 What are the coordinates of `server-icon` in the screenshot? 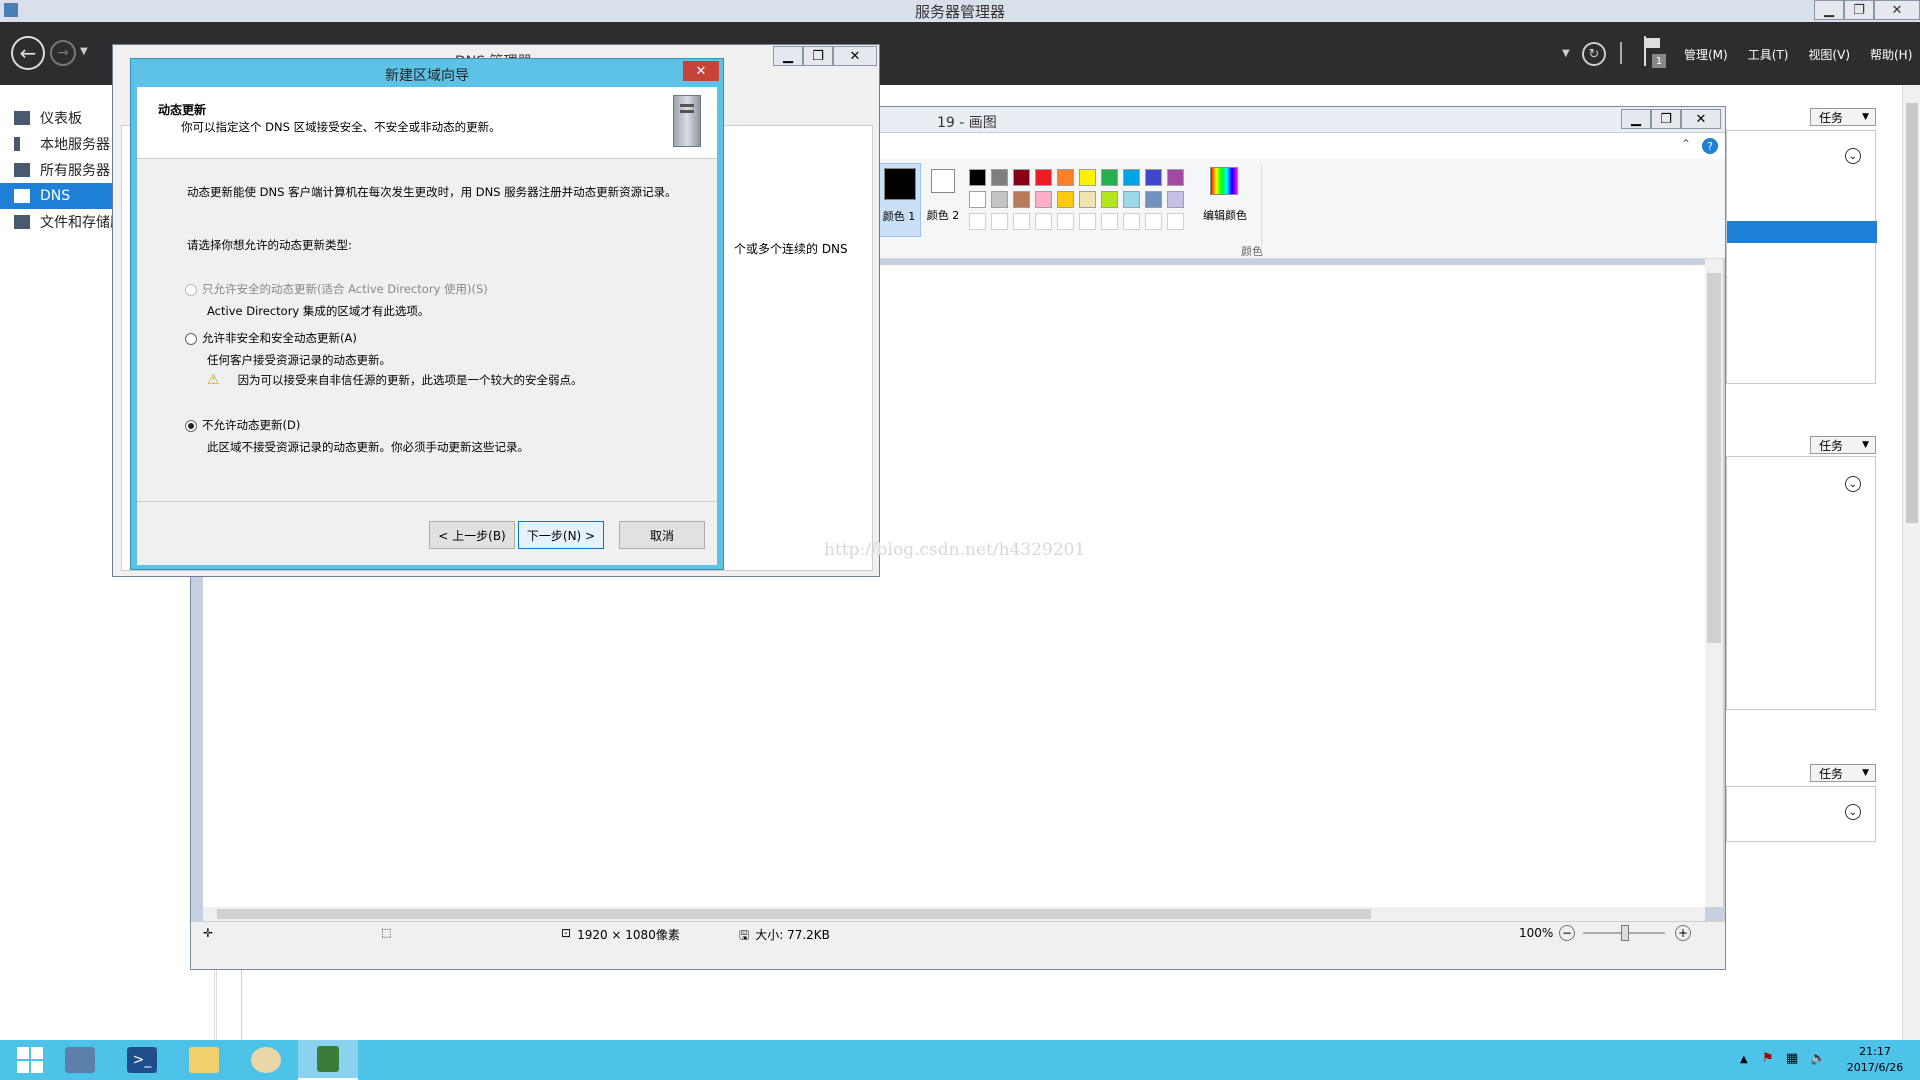 It's located at (17, 144).